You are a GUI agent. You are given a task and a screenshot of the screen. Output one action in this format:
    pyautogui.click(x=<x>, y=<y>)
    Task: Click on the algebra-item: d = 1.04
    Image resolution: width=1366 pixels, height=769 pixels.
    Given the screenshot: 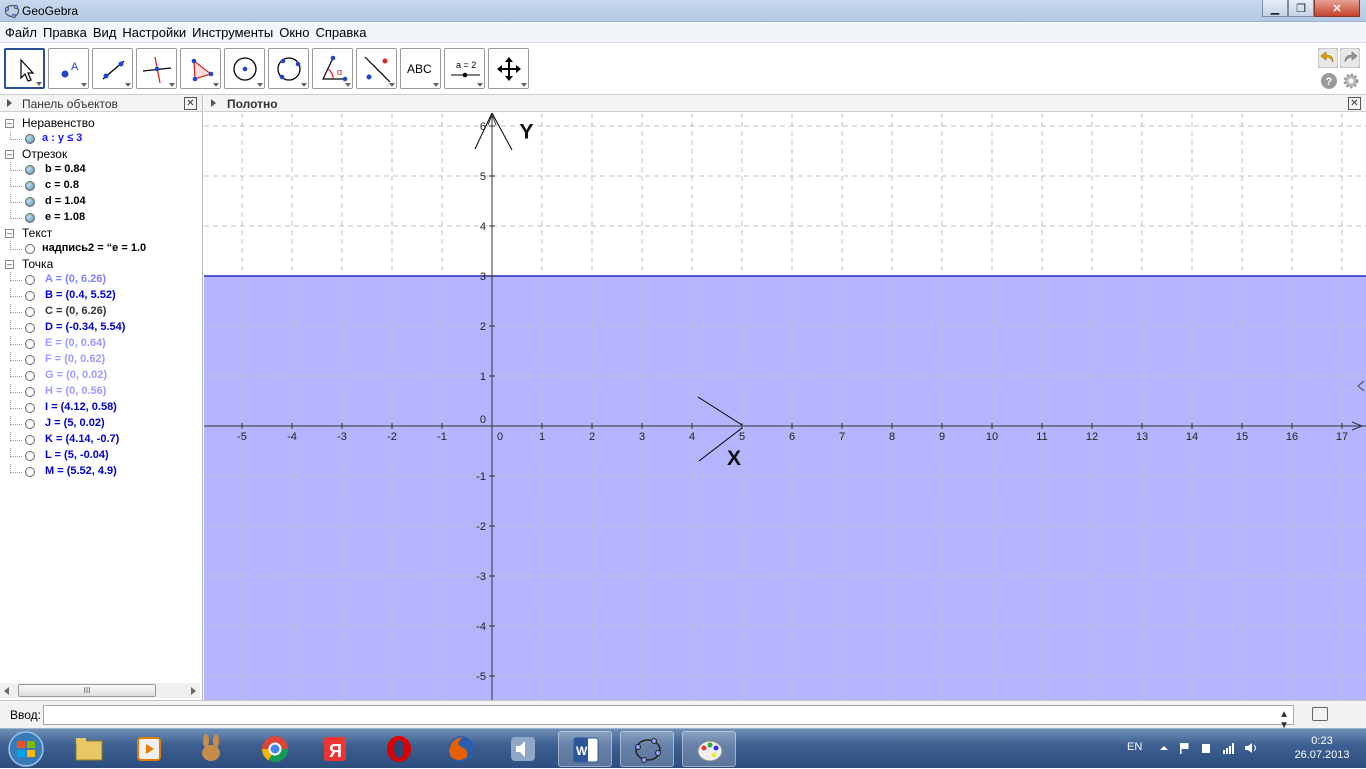 What is the action you would take?
    pyautogui.click(x=100, y=202)
    